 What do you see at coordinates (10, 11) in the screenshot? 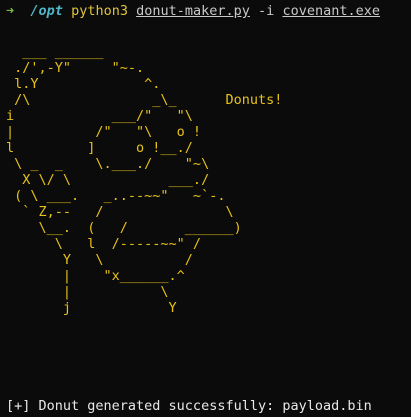
I see `prompt-arrow-icon: ➜` at bounding box center [10, 11].